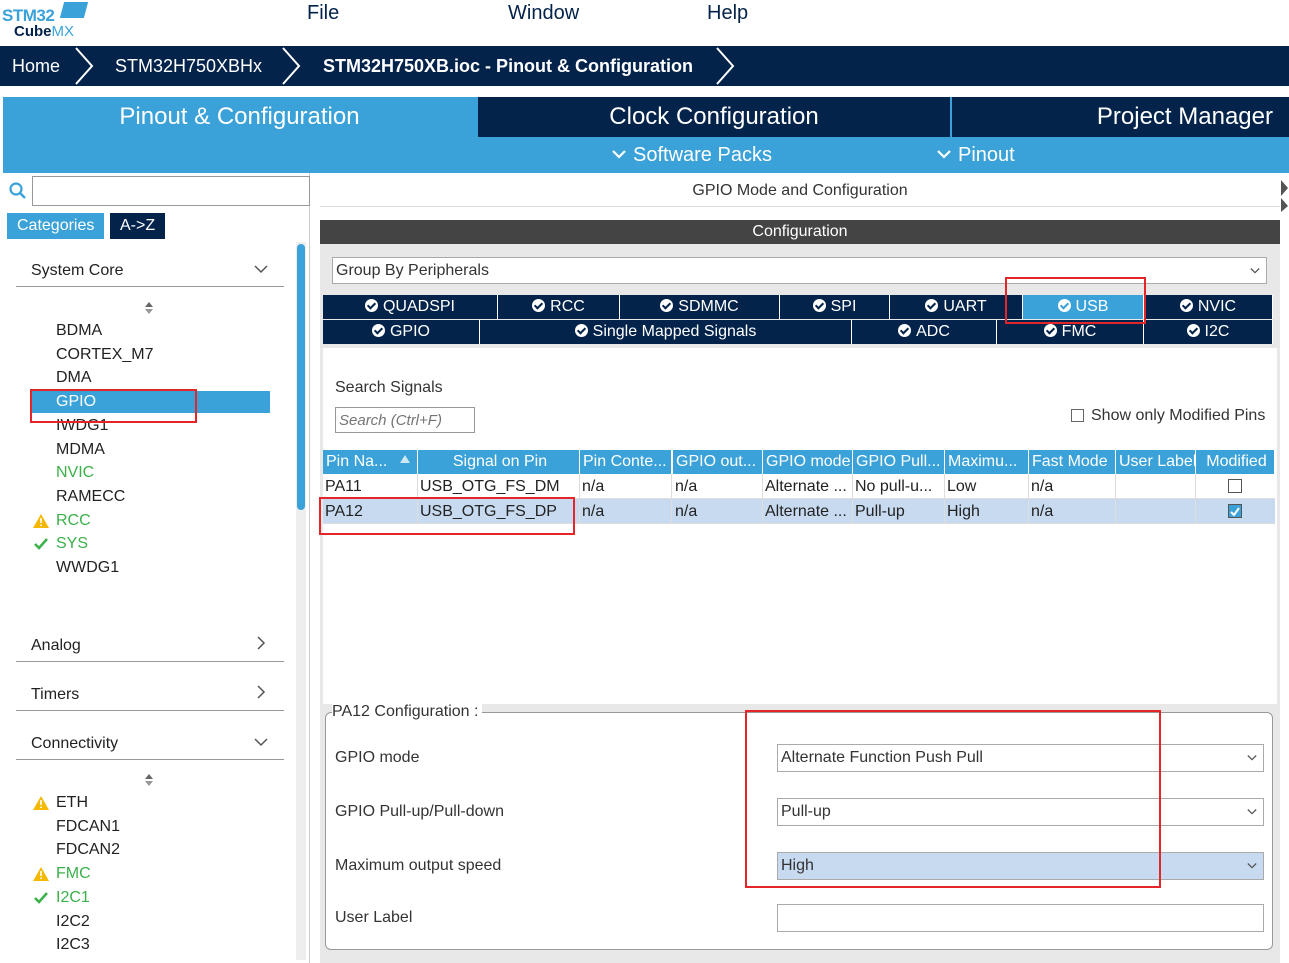  What do you see at coordinates (644, 23) in the screenshot?
I see `menu-bar: STM32 CubeMX File Window Help` at bounding box center [644, 23].